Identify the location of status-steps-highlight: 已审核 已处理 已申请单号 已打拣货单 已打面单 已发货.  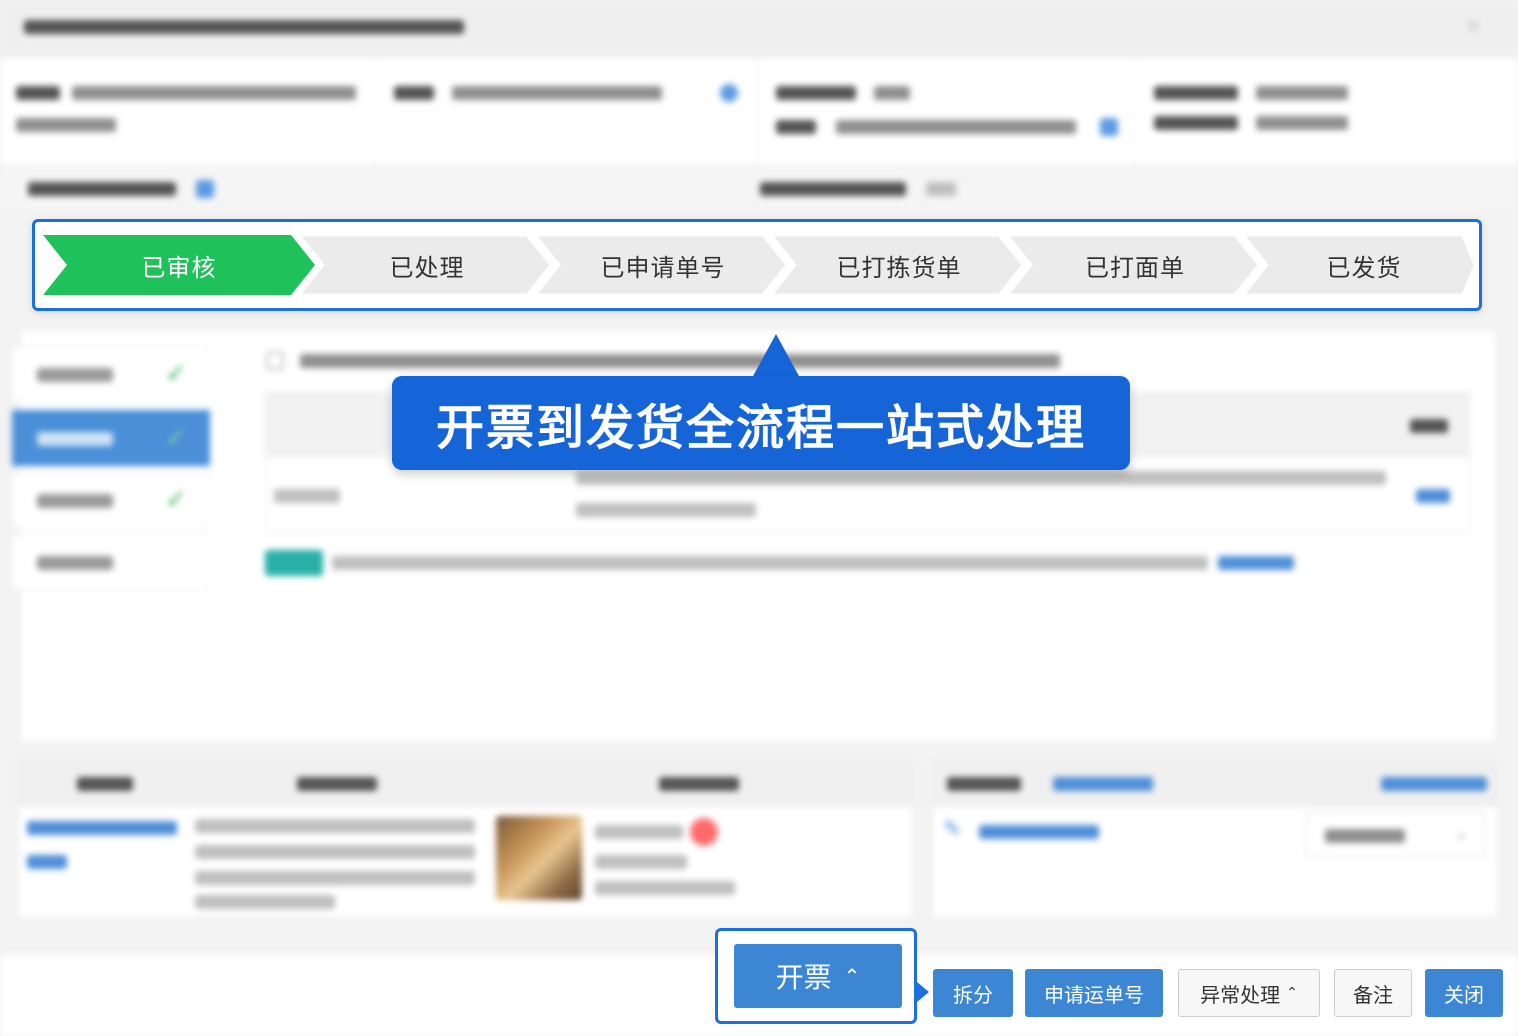
(757, 265).